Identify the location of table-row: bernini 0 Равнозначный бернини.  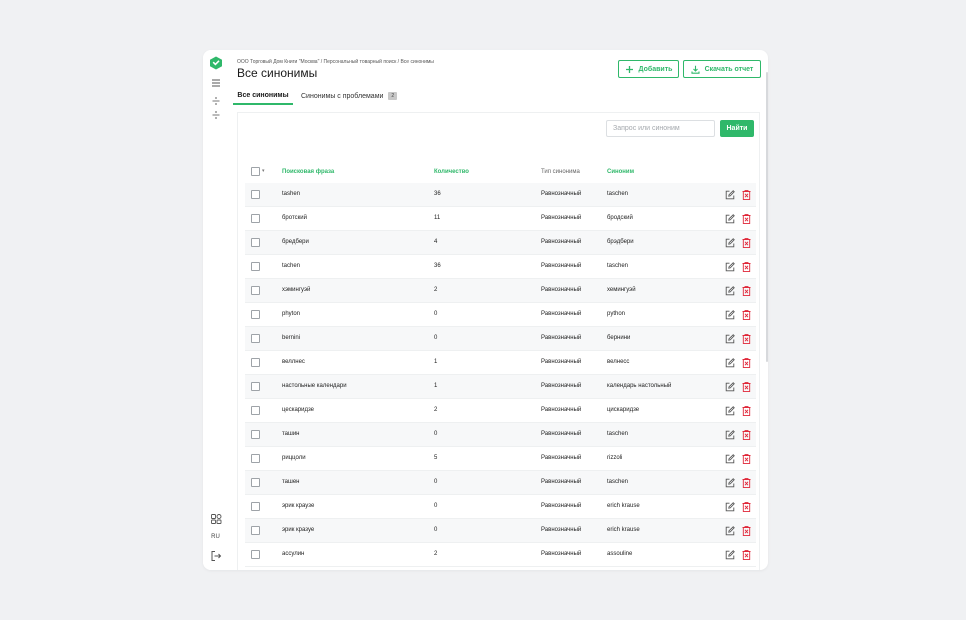
(500, 339).